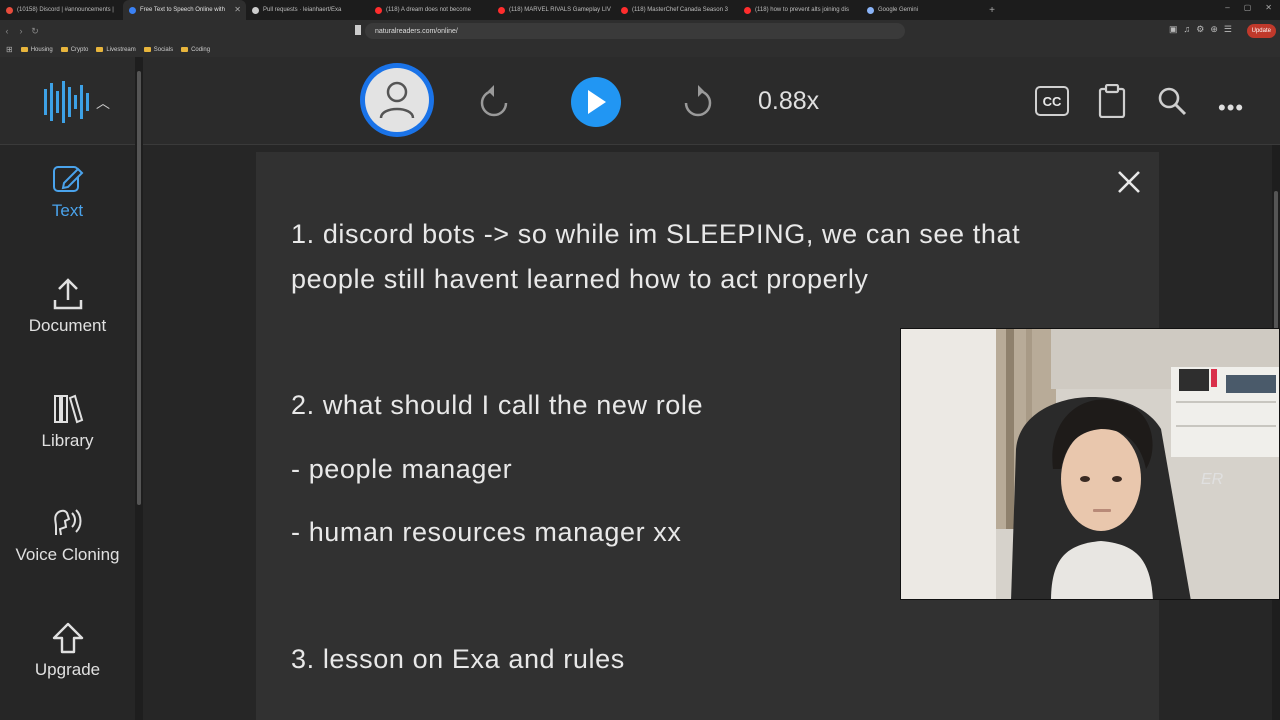 This screenshot has width=1280, height=720. I want to click on new-tab-button: +, so click(992, 10).